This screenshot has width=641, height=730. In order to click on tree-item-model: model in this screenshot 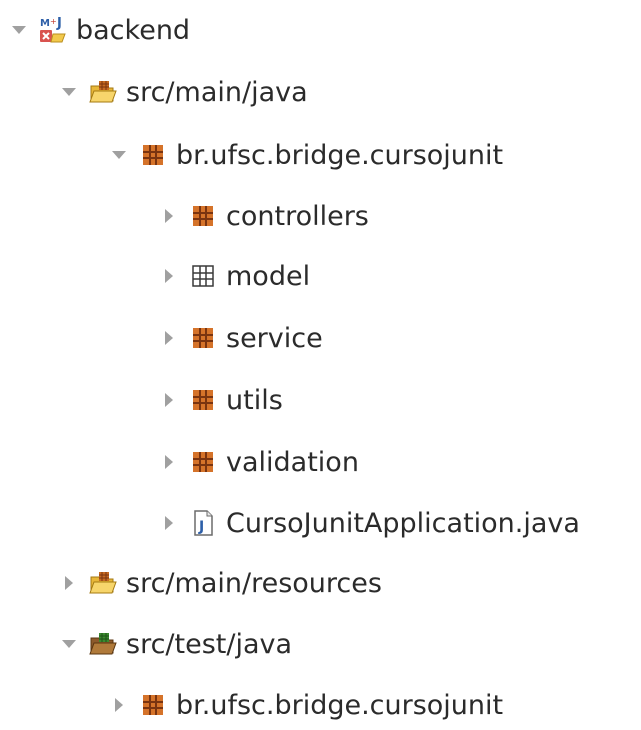, I will do `click(234, 276)`.